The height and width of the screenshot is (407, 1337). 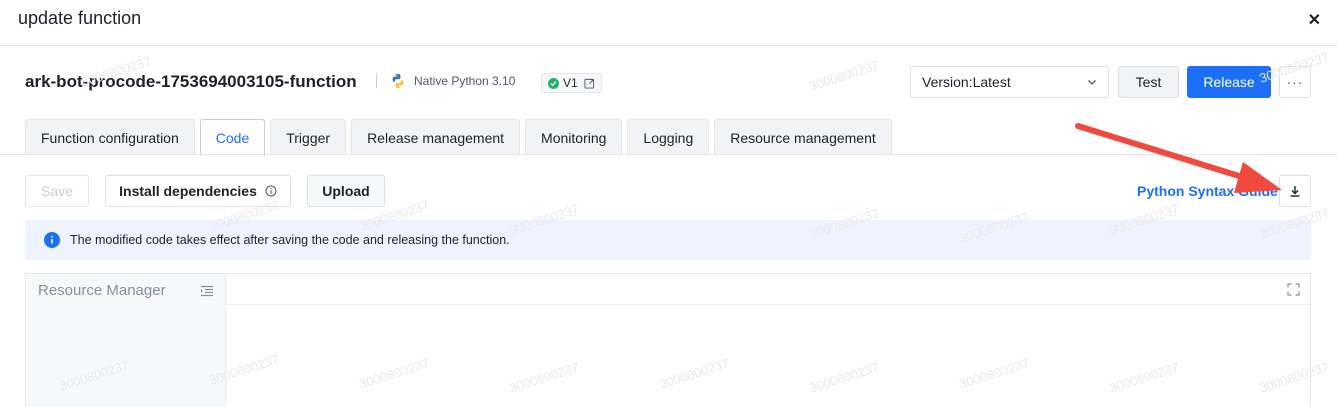 What do you see at coordinates (465, 81) in the screenshot?
I see `runtime-text: Native Python 3.10` at bounding box center [465, 81].